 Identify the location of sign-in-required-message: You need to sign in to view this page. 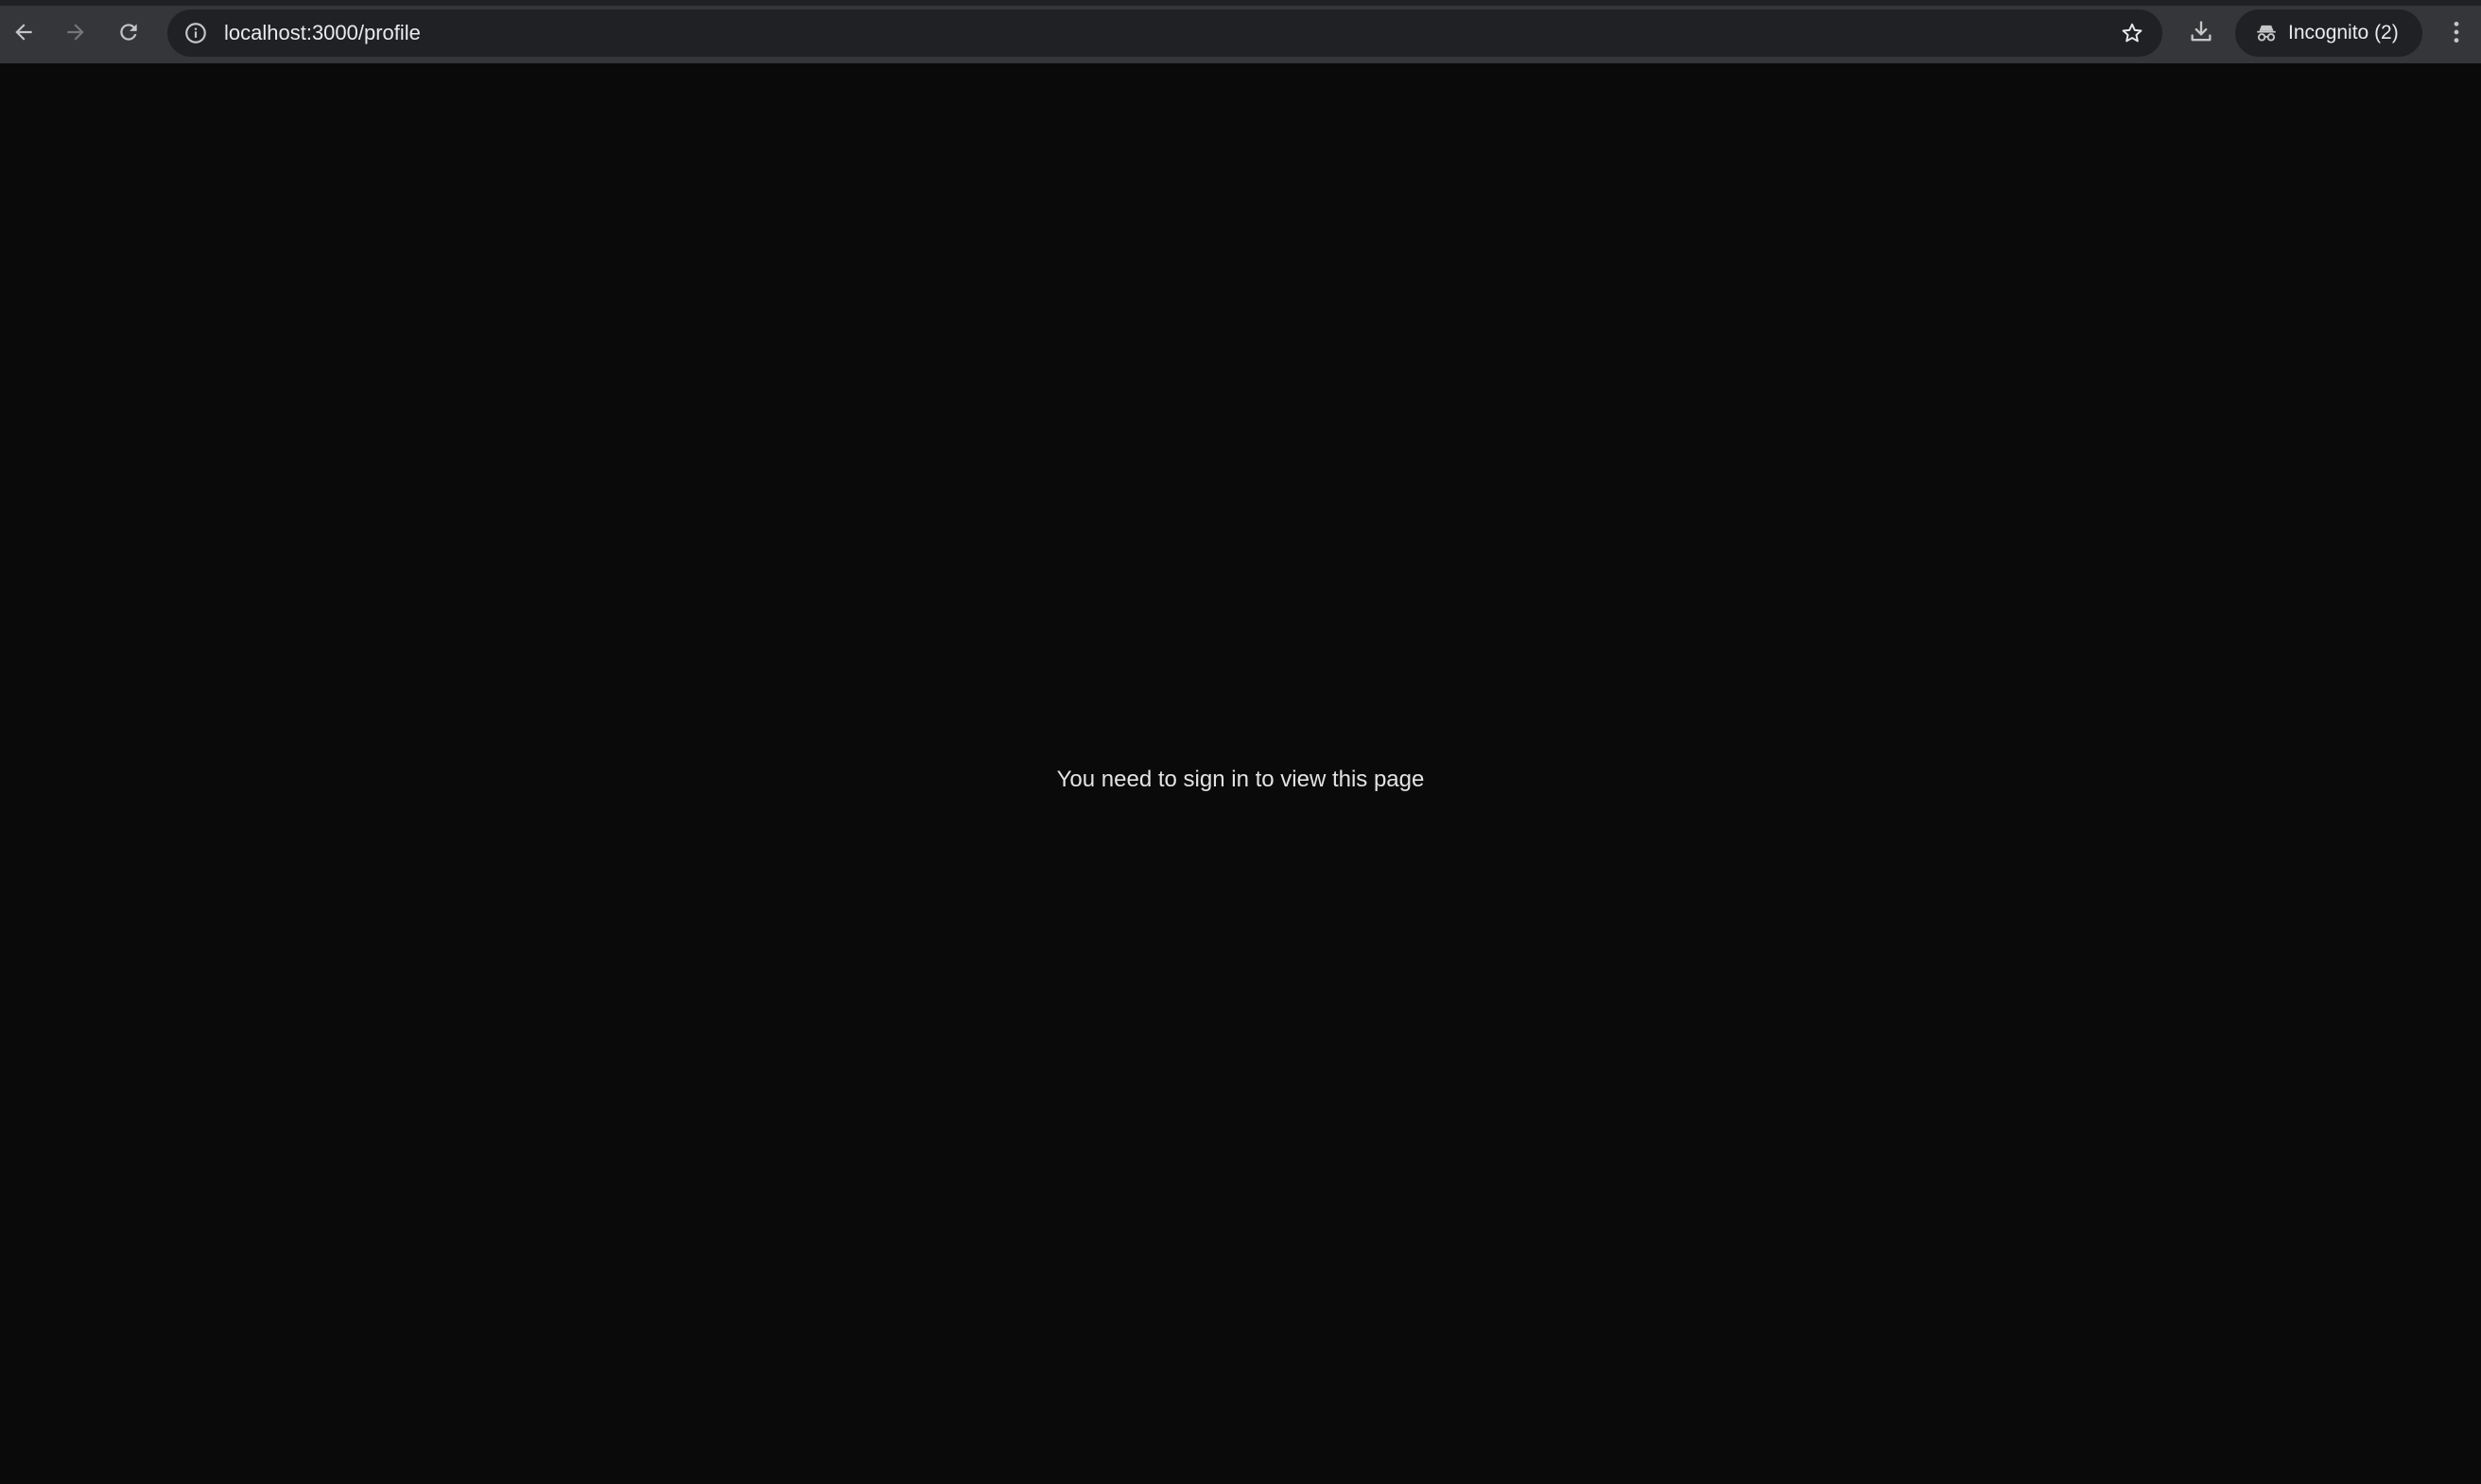
(1240, 779).